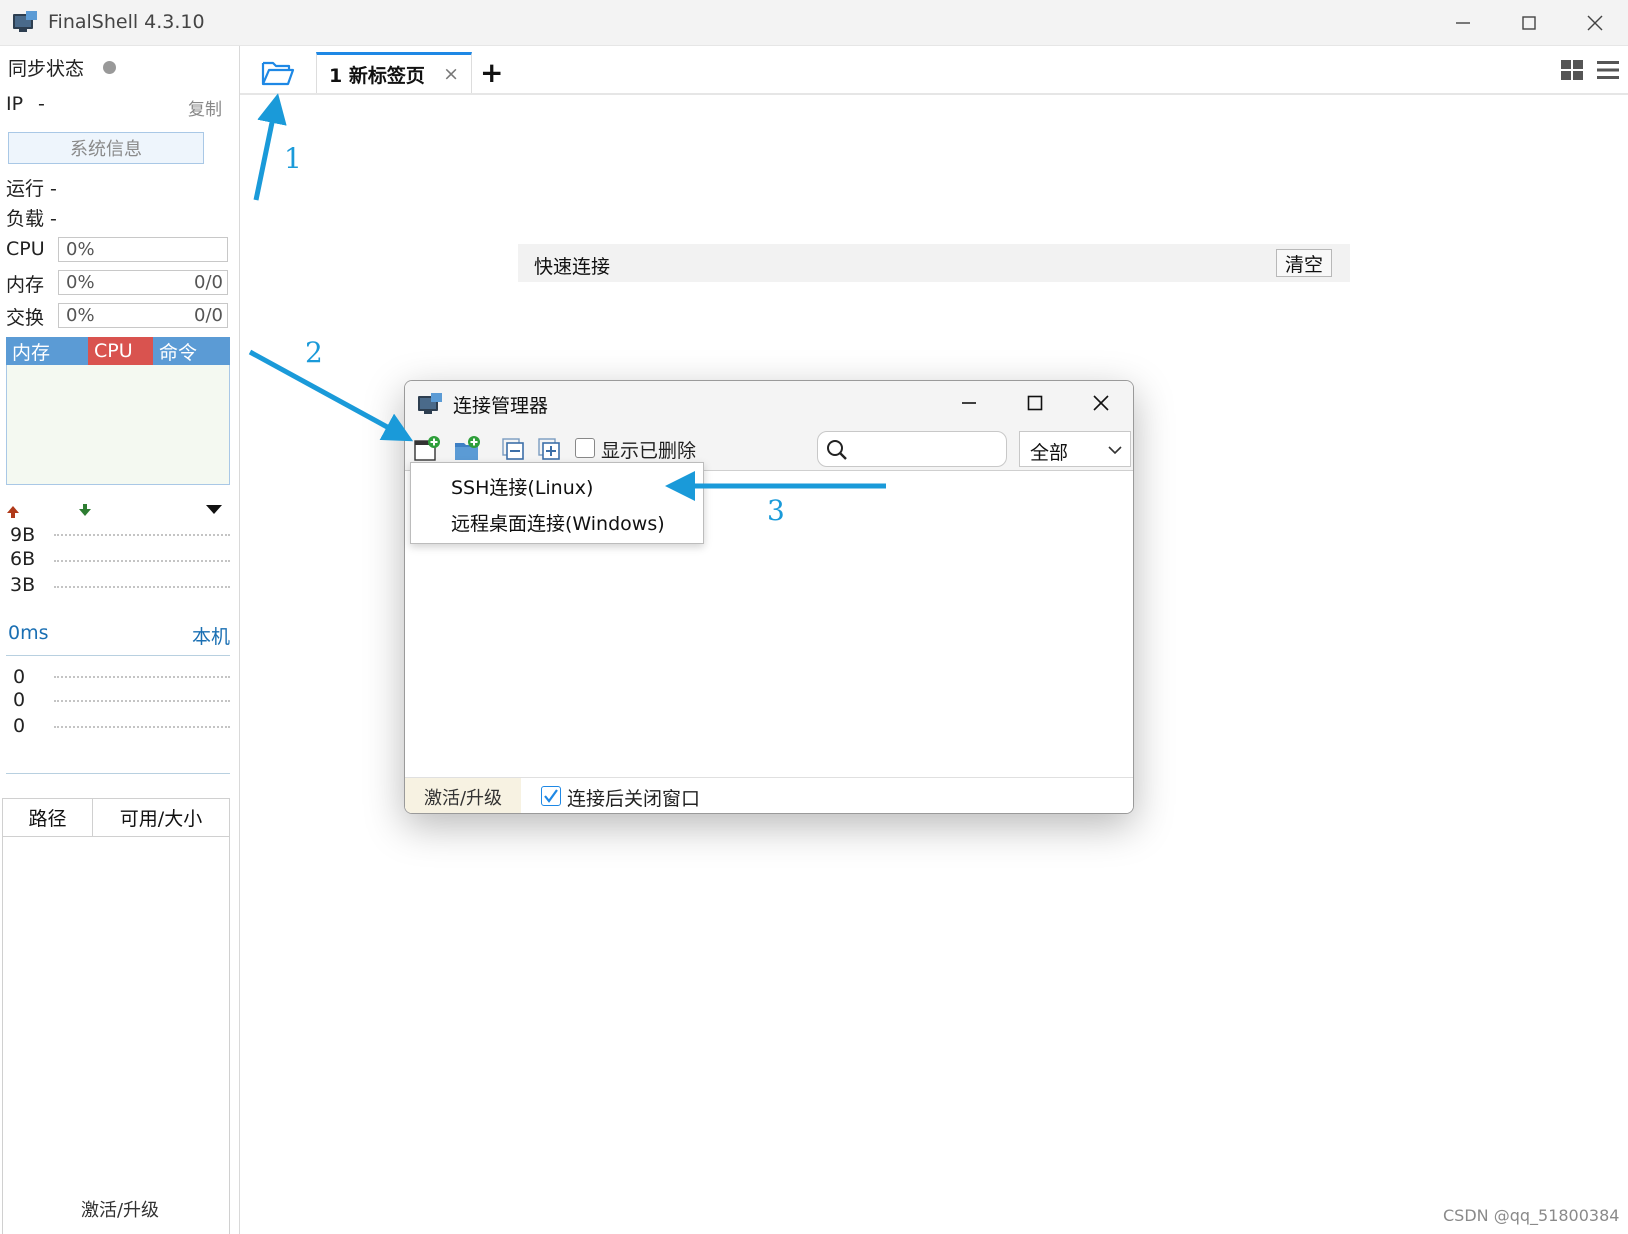 The width and height of the screenshot is (1628, 1234). I want to click on watermark: CSDN @qq_51800384, so click(1531, 1215).